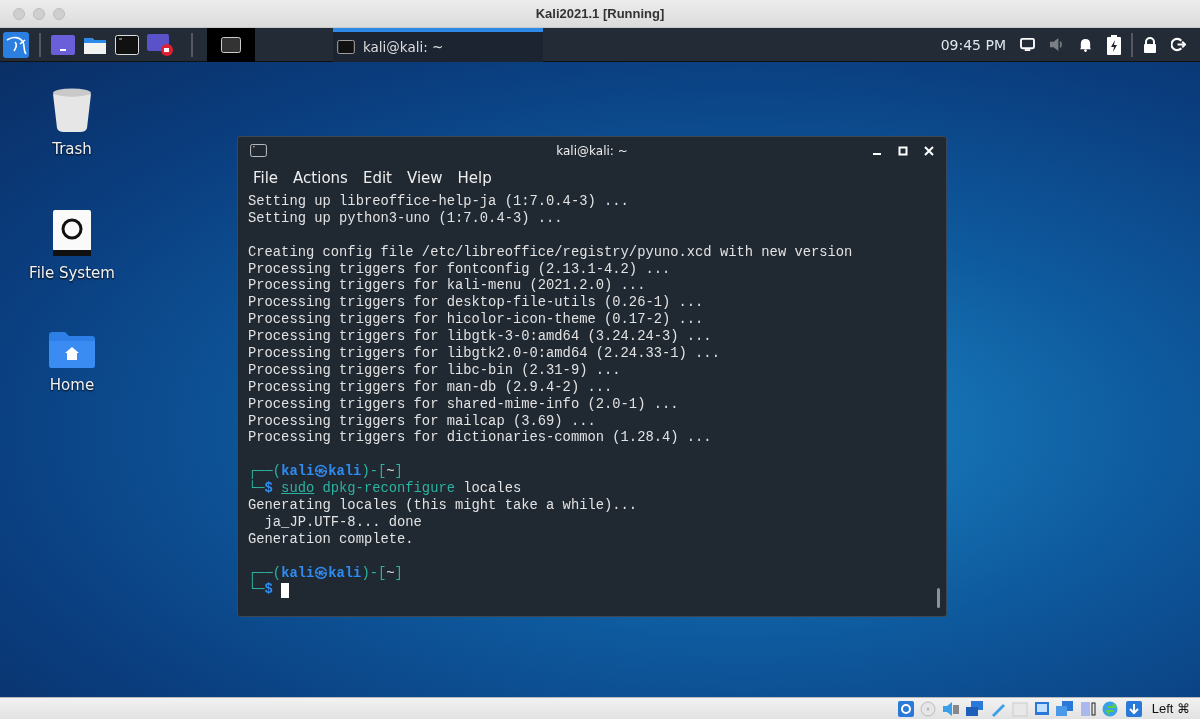 Image resolution: width=1200 pixels, height=719 pixels. I want to click on command-line: └─$, so click(260, 591).